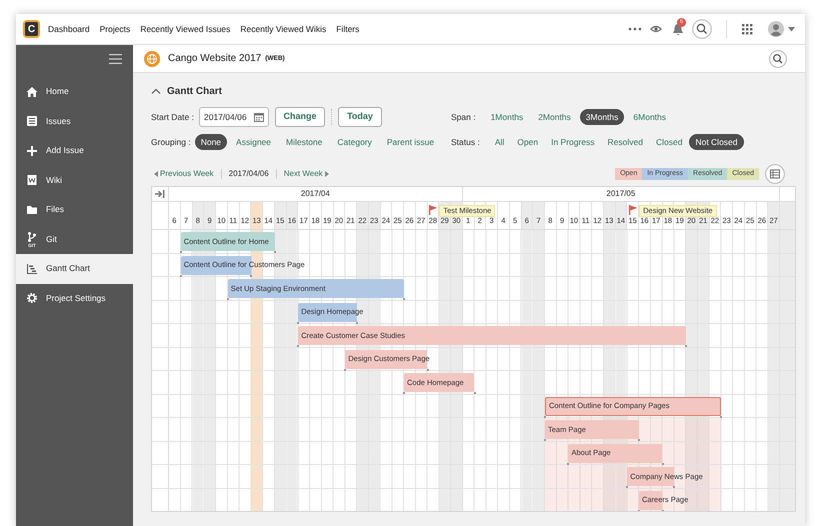 This screenshot has height=526, width=820. Describe the element at coordinates (775, 174) in the screenshot. I see `table-view-icon` at that location.